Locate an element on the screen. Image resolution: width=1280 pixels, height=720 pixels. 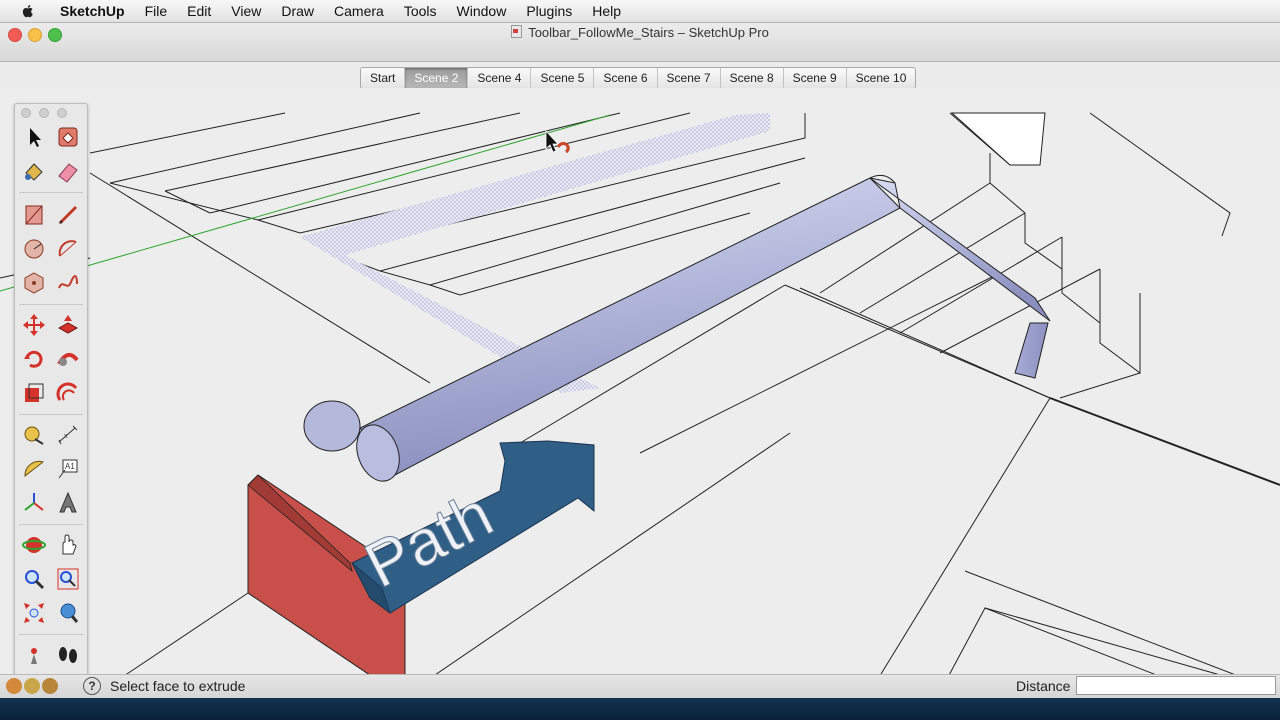
handrail-pipe-bend is located at coordinates (960, 249).